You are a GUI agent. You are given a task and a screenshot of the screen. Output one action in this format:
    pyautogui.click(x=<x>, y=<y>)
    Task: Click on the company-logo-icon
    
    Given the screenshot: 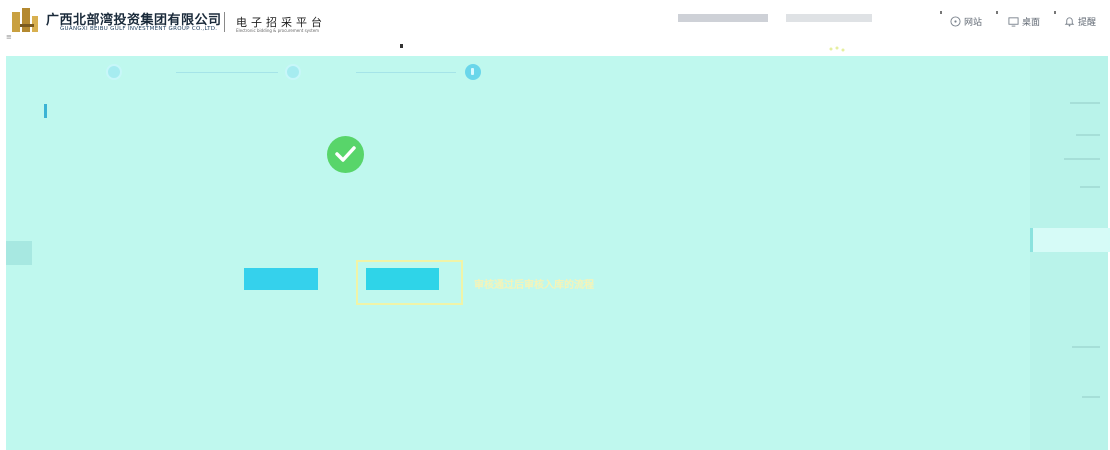 What is the action you would take?
    pyautogui.click(x=25, y=20)
    